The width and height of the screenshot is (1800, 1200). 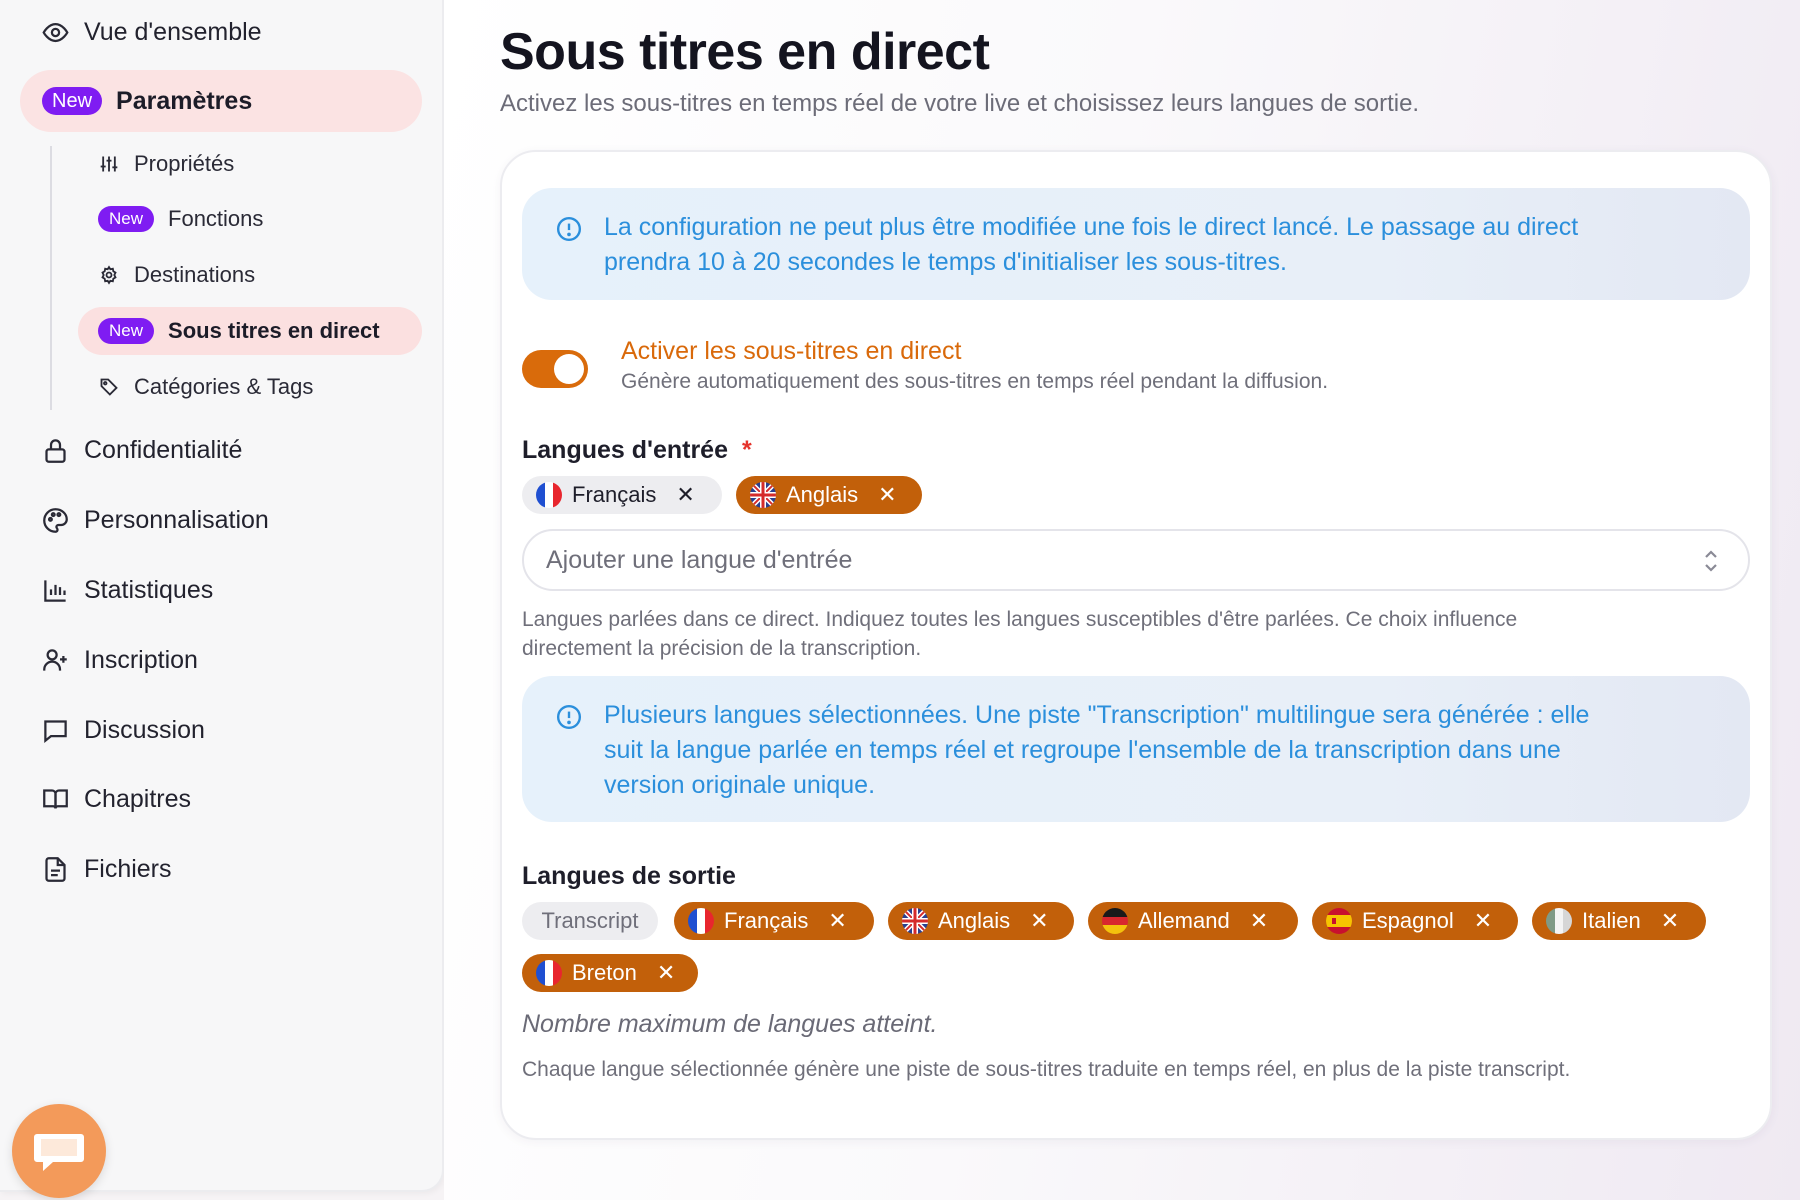 I want to click on bar-chart-icon, so click(x=55, y=590).